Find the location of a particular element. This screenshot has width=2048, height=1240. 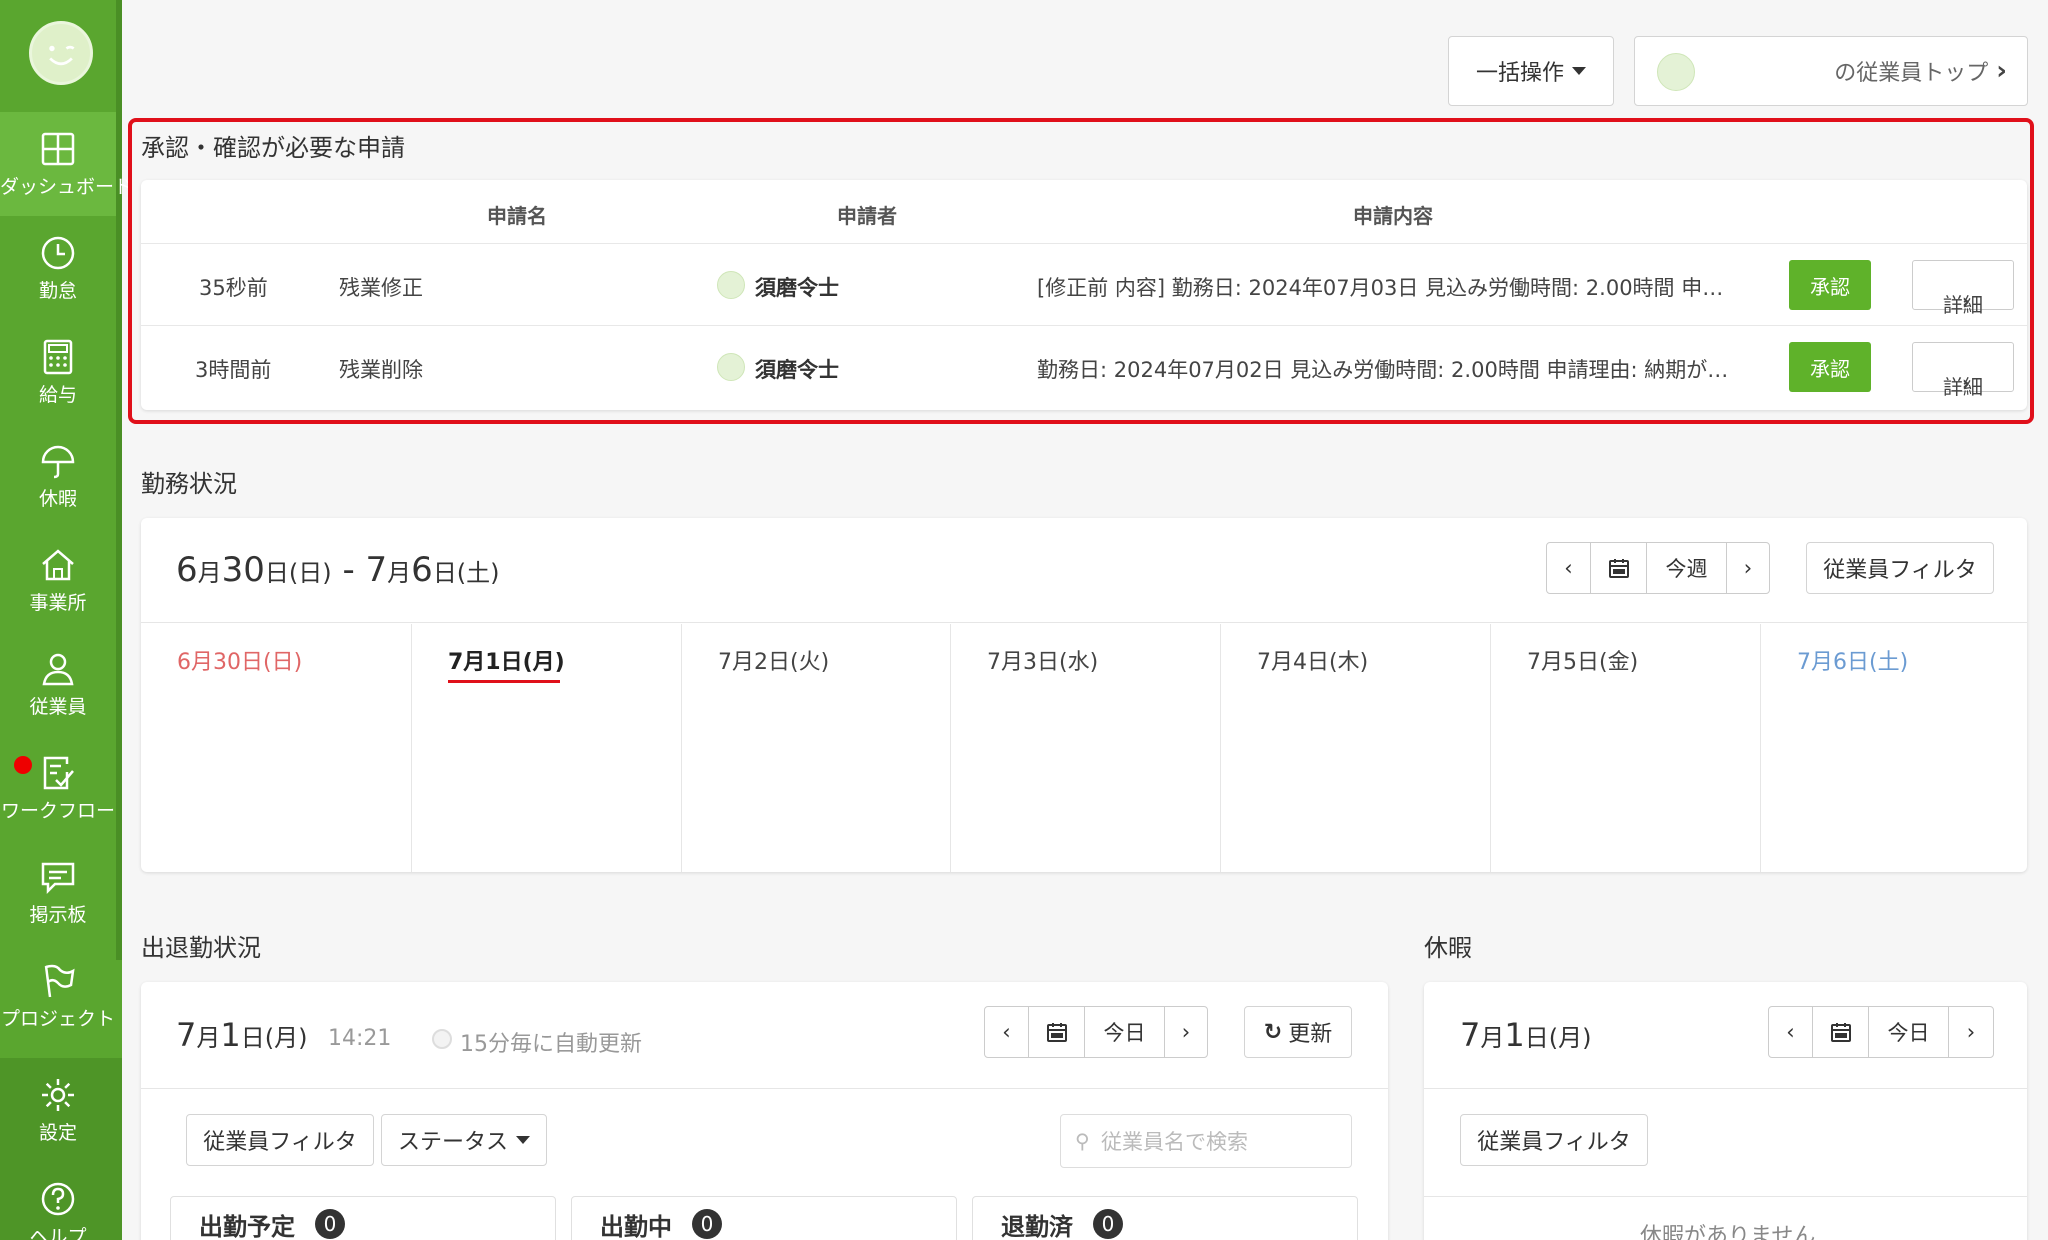

employee-top-button: の従業員トップ › is located at coordinates (1831, 71).